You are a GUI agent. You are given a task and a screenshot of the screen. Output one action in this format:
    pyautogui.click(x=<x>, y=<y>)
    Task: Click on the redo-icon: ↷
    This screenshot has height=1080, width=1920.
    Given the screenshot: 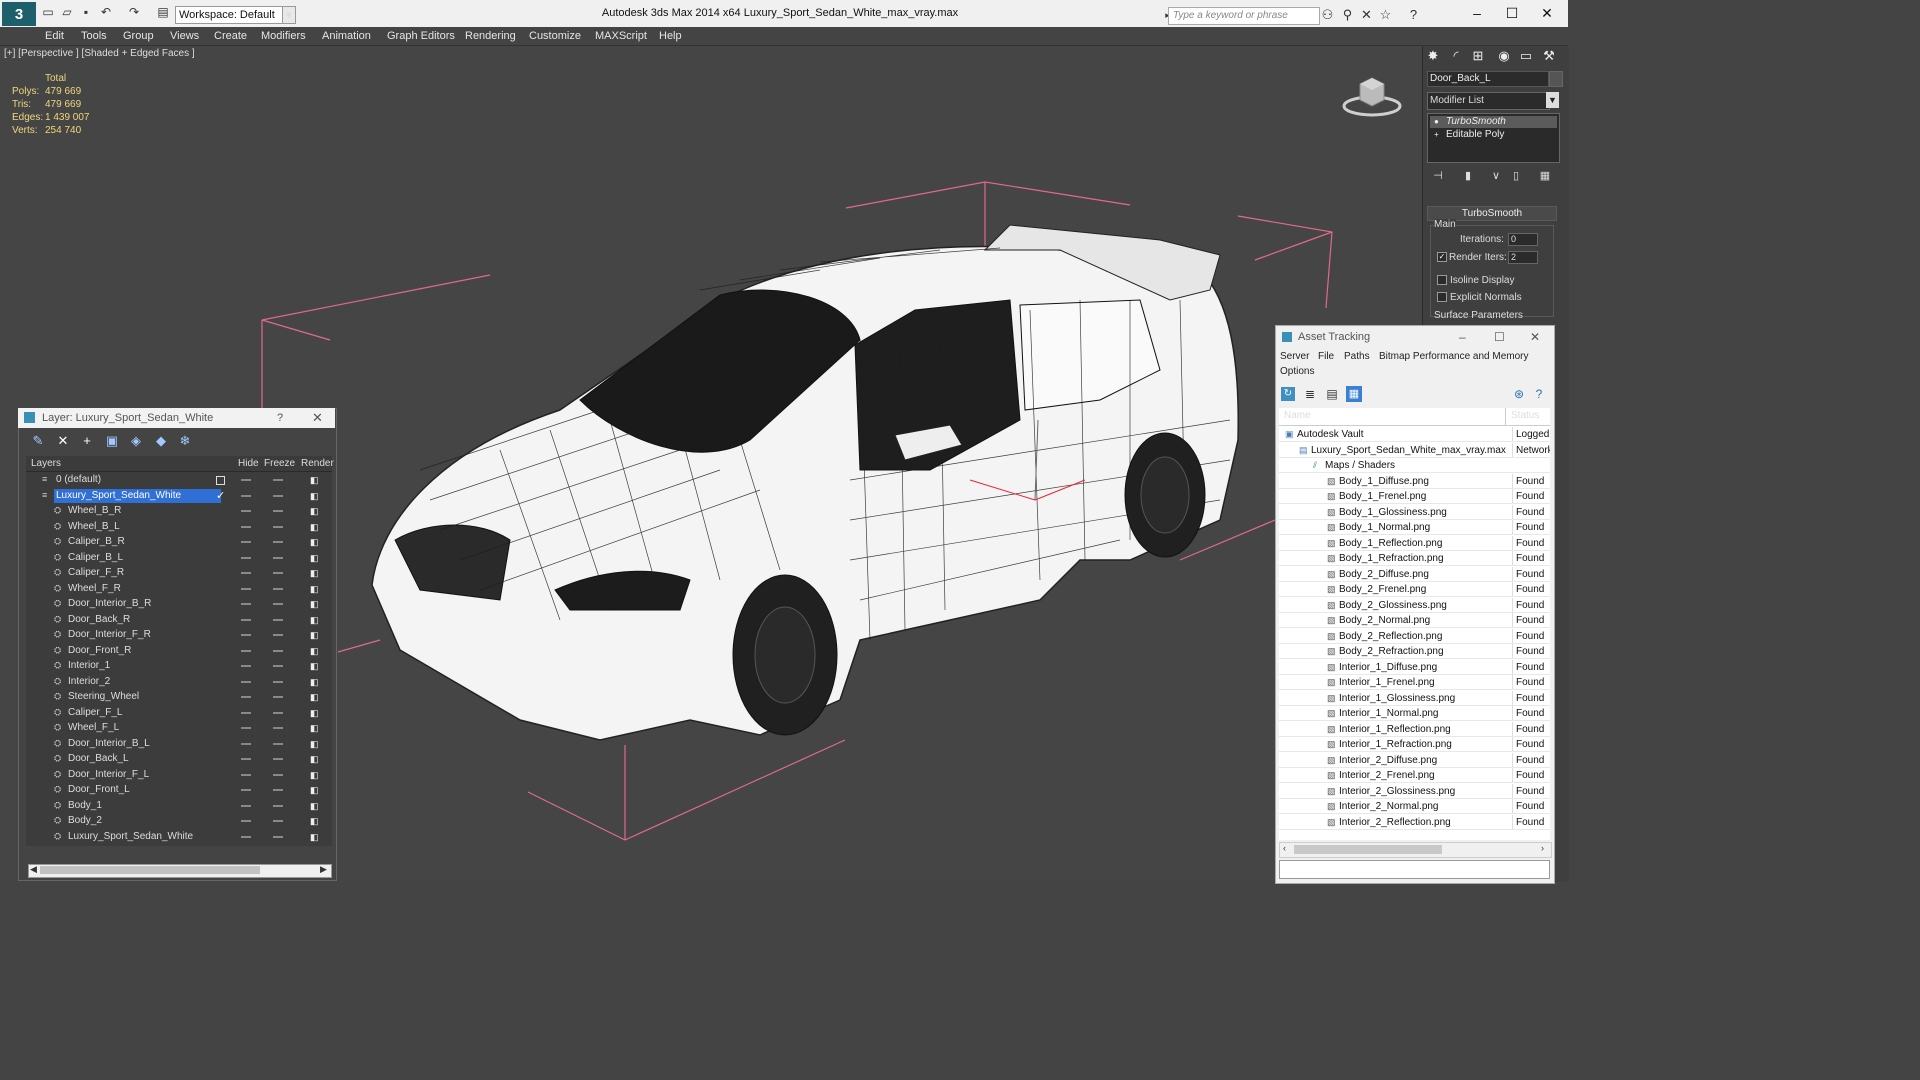 What is the action you would take?
    pyautogui.click(x=134, y=12)
    